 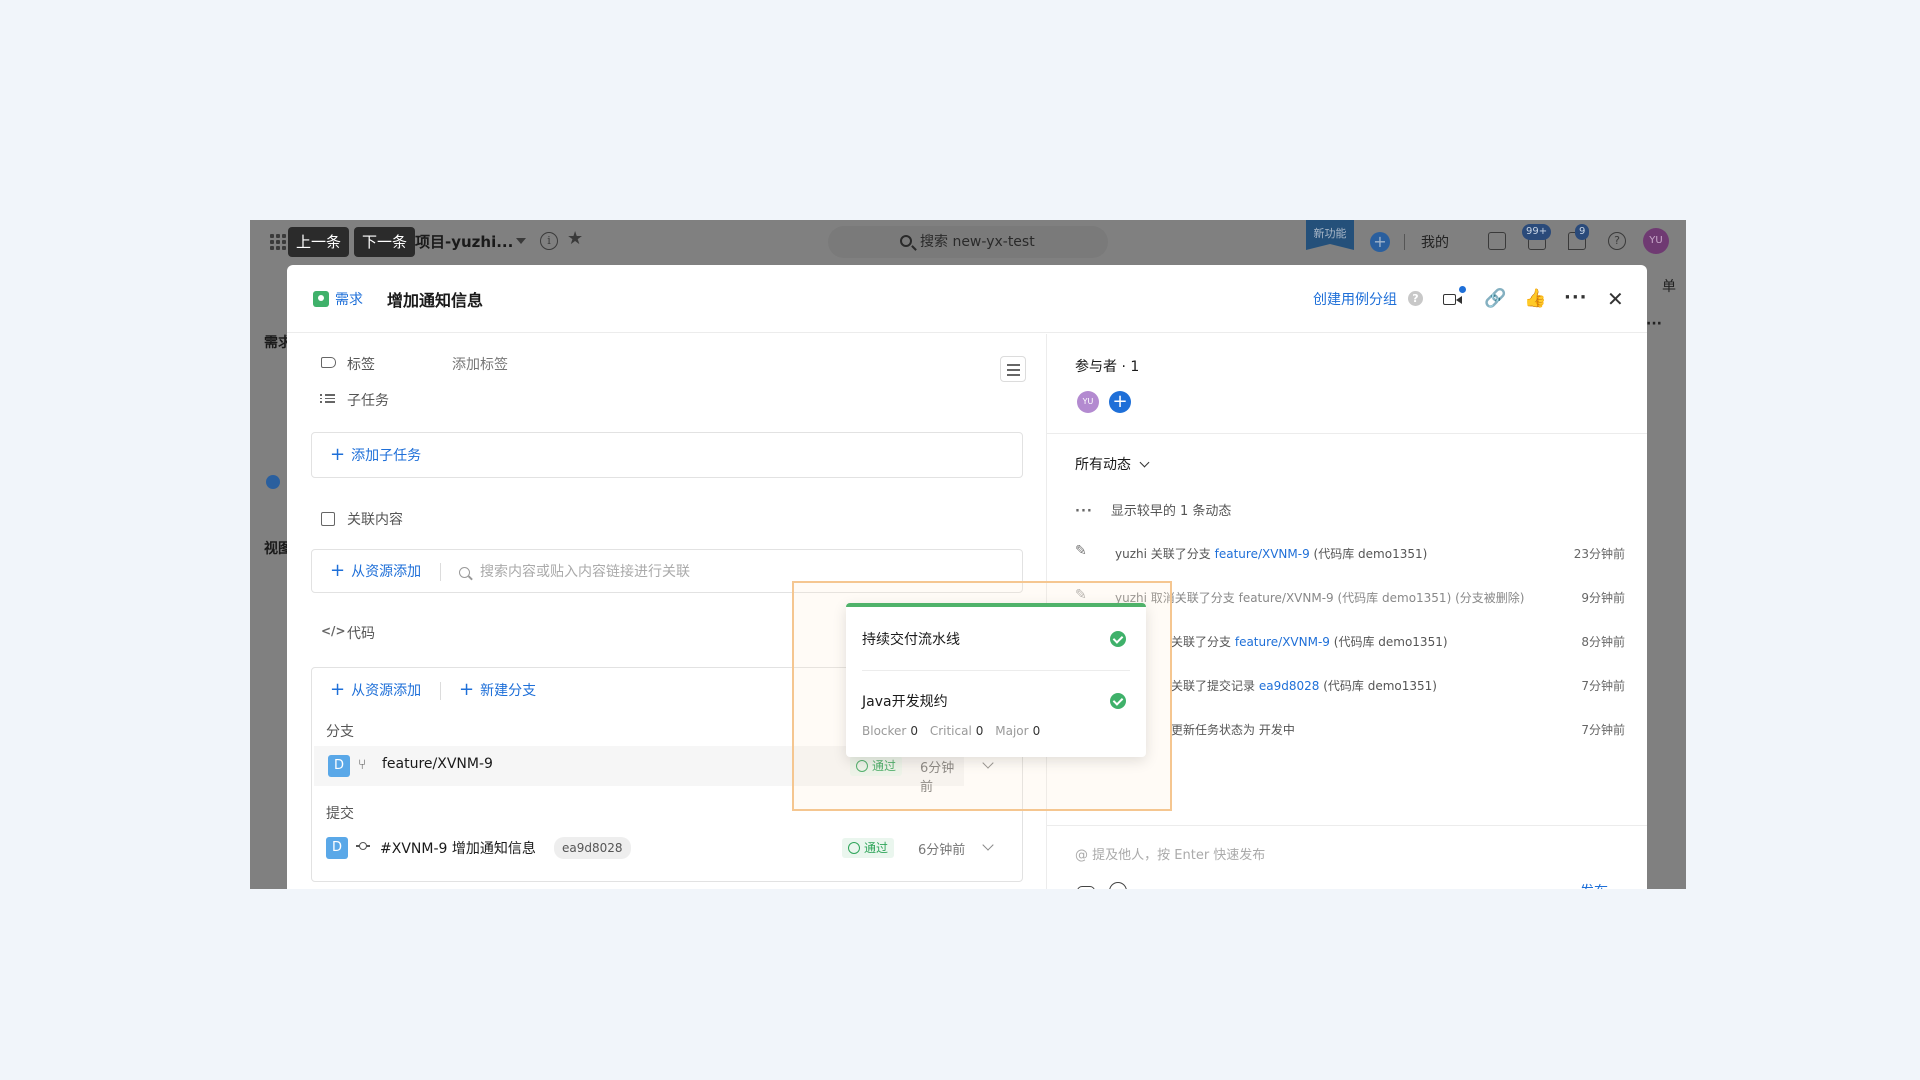 What do you see at coordinates (458, 848) in the screenshot?
I see `commit-message: #XVNM-9 增加通知信息` at bounding box center [458, 848].